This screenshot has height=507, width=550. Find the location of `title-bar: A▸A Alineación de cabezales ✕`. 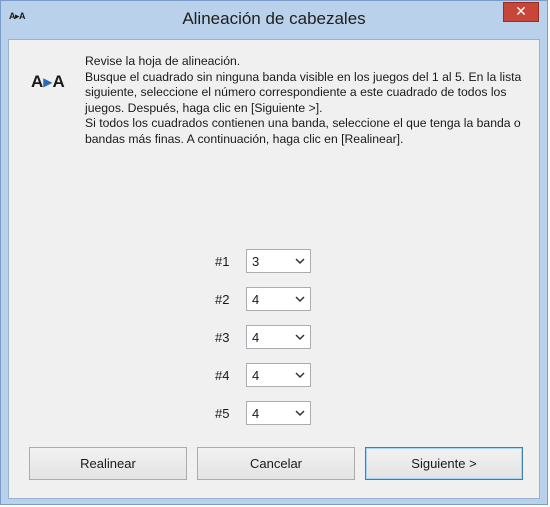

title-bar: A▸A Alineación de cabezales ✕ is located at coordinates (274, 20).